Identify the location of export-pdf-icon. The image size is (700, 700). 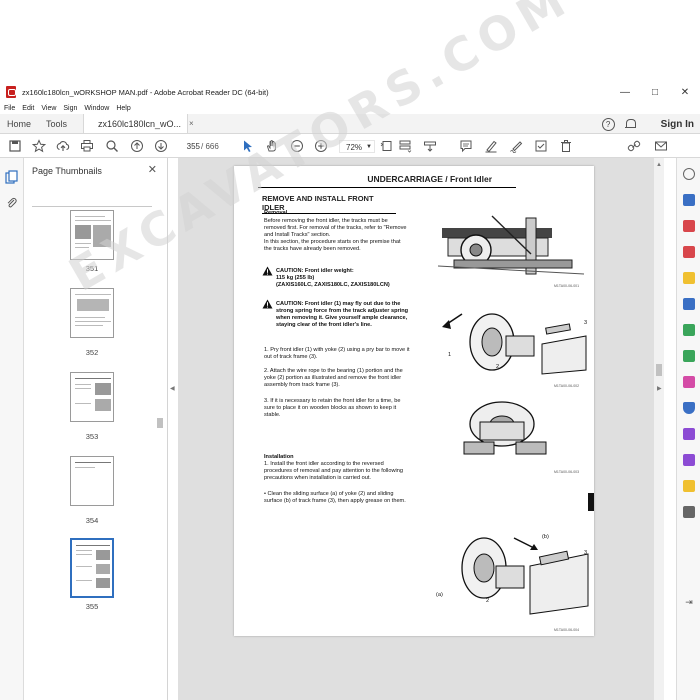
(689, 200).